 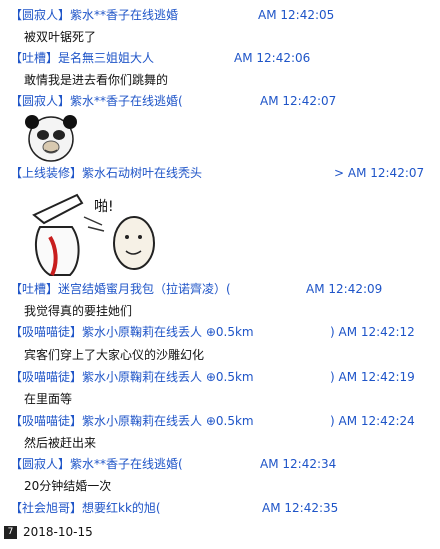 What do you see at coordinates (85, 508) in the screenshot?
I see `sender-name: 【社会旭哥】想要红kk的旭(` at bounding box center [85, 508].